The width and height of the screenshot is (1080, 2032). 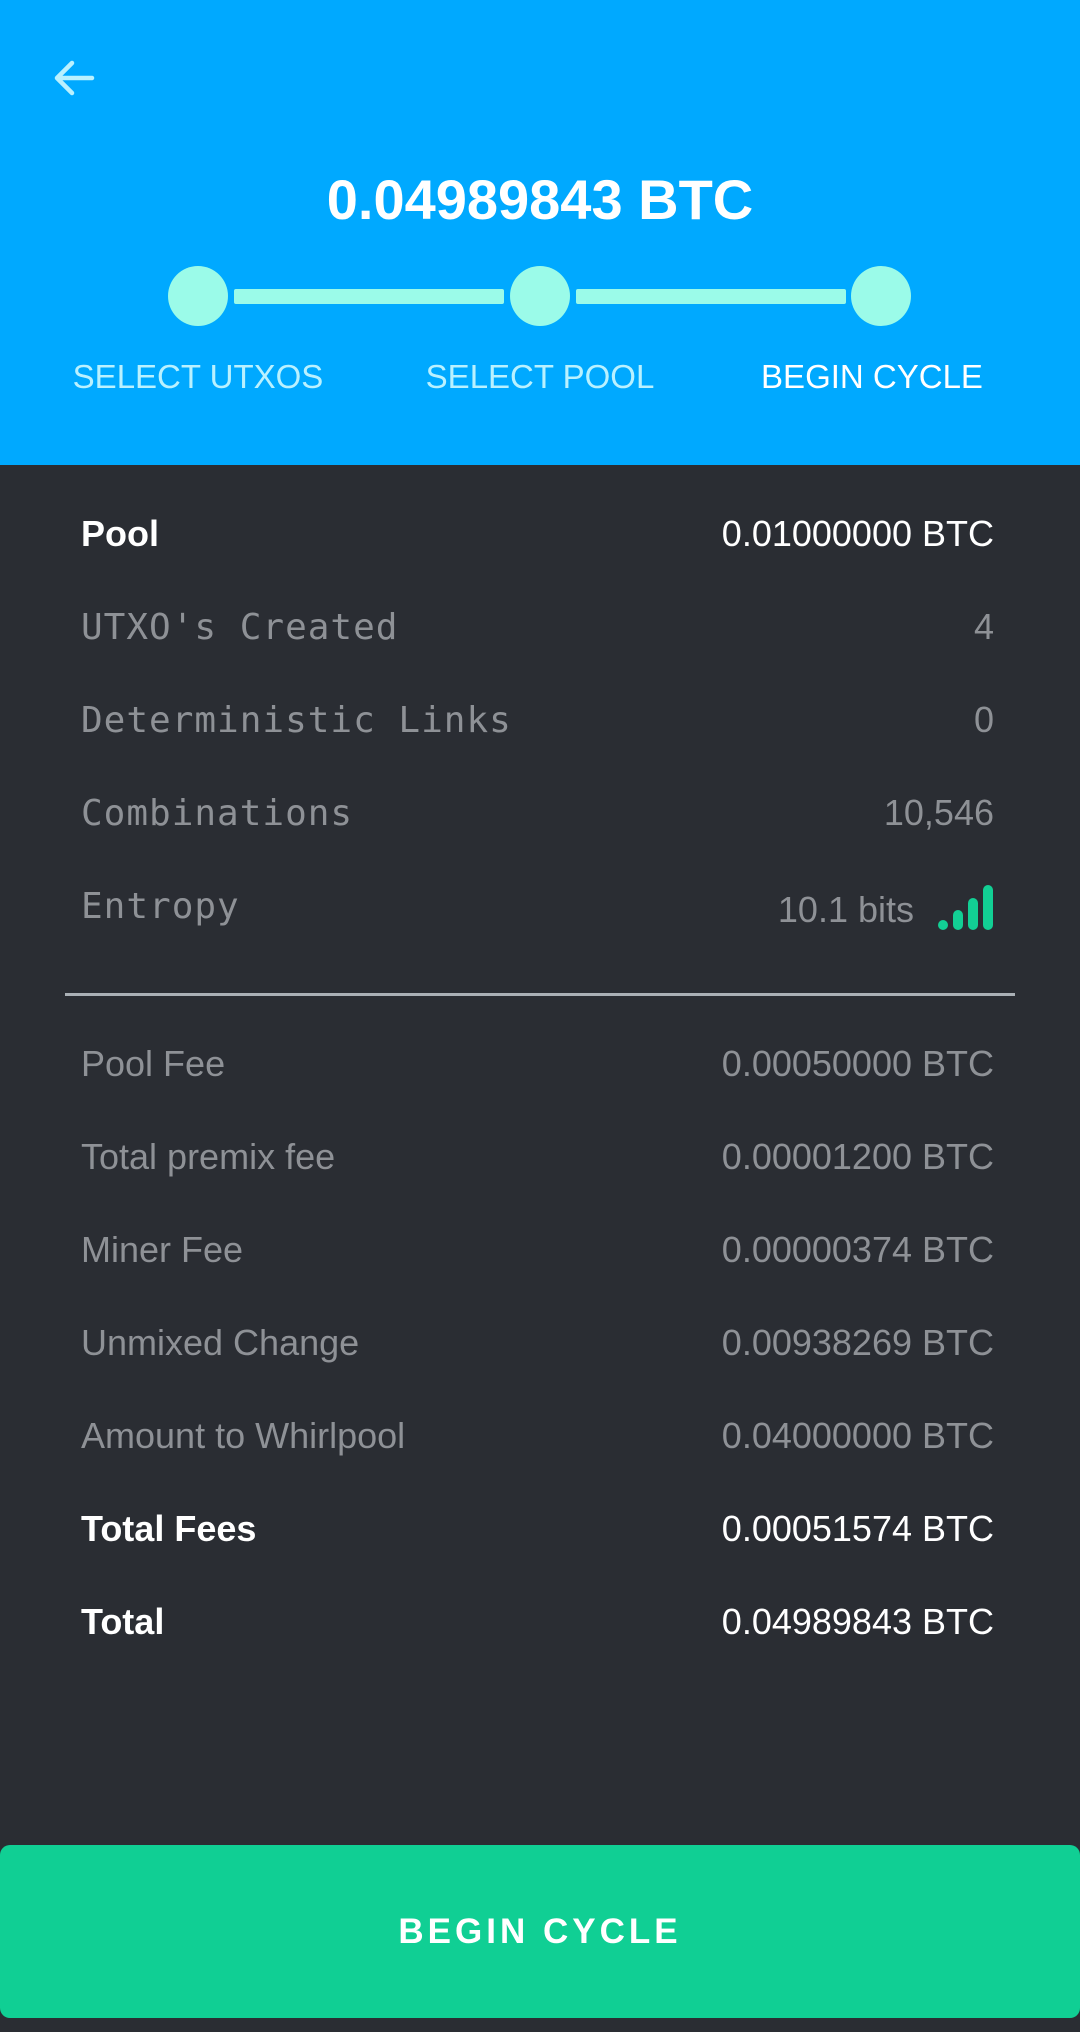 I want to click on combinations-value: 10,546, so click(x=938, y=812).